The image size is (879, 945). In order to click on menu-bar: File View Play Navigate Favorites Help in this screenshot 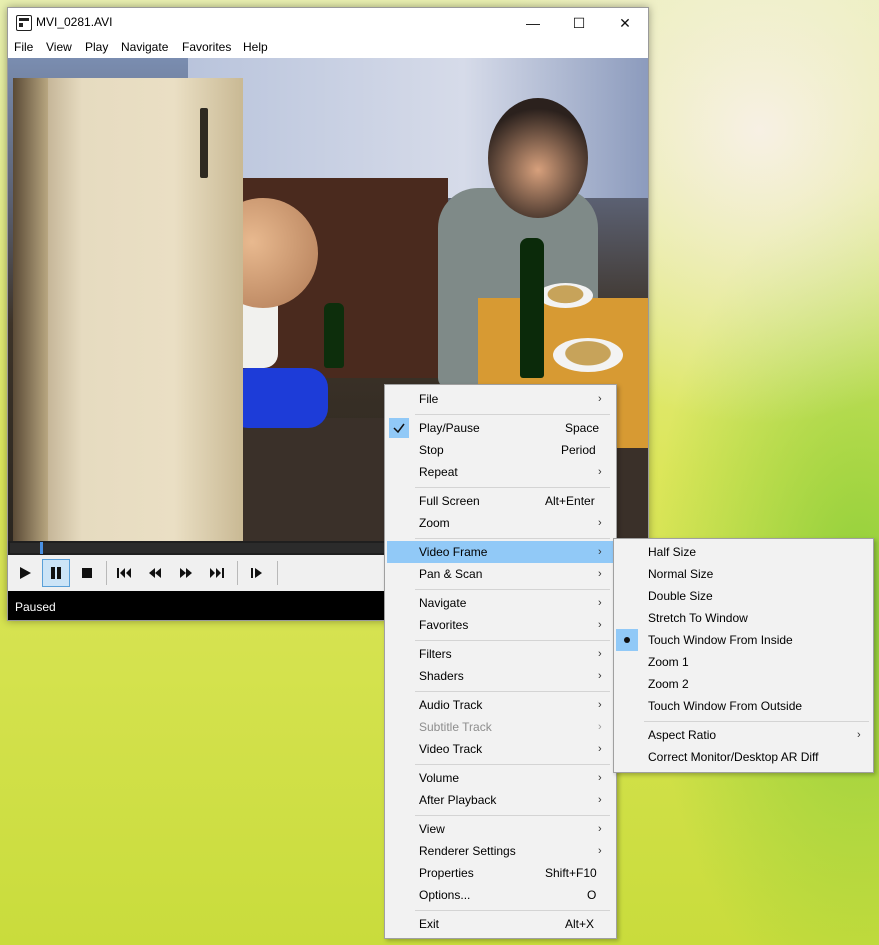, I will do `click(328, 48)`.